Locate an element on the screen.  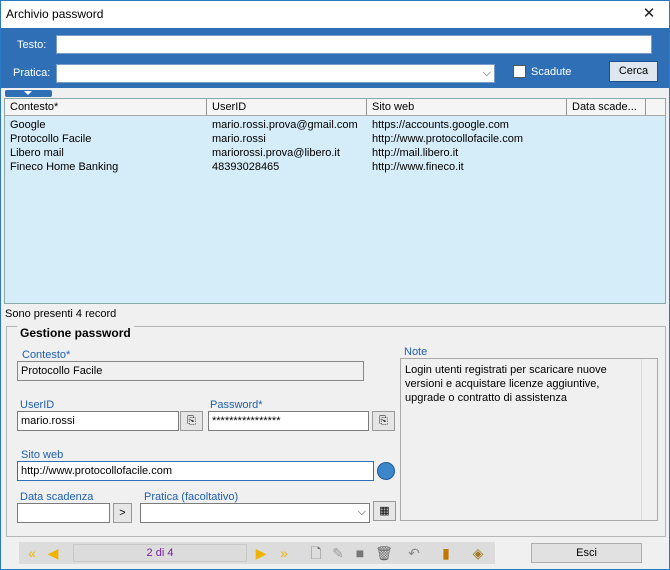
navigation-bar: « ◀ 2 di 4 ▶ » 🗋 ✎ ■ 🗑 ↶ ▮ ◈ is located at coordinates (257, 553).